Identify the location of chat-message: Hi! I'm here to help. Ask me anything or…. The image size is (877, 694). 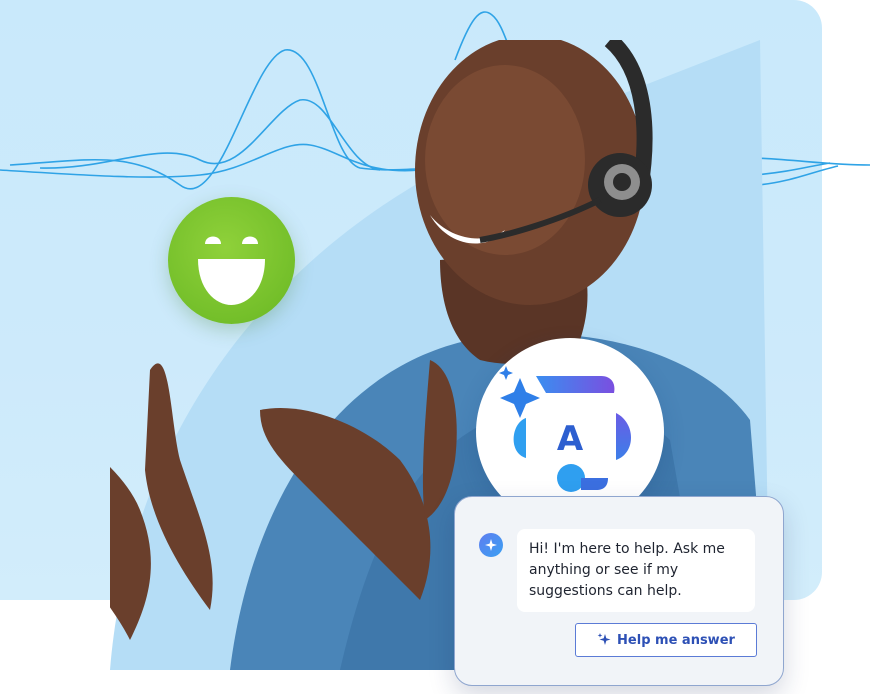
(636, 570).